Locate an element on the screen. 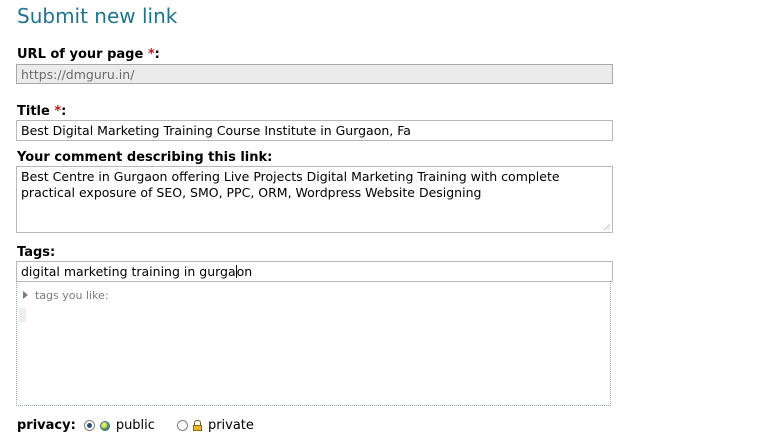 This screenshot has height=438, width=774. tags-input-value-end: on is located at coordinates (244, 271).